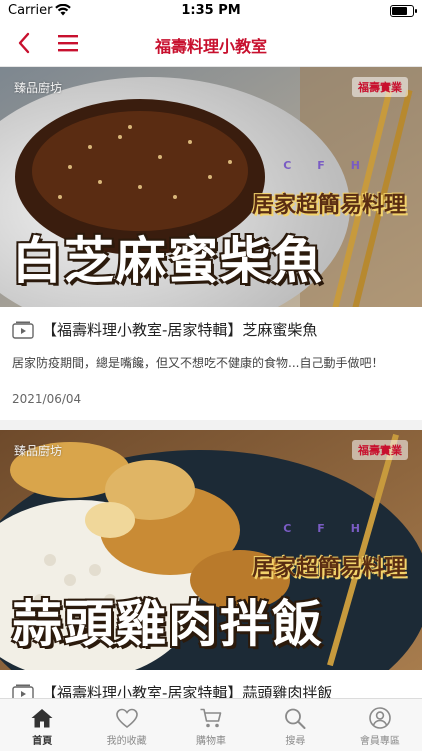  I want to click on tab-member: 會員專區, so click(380, 725).